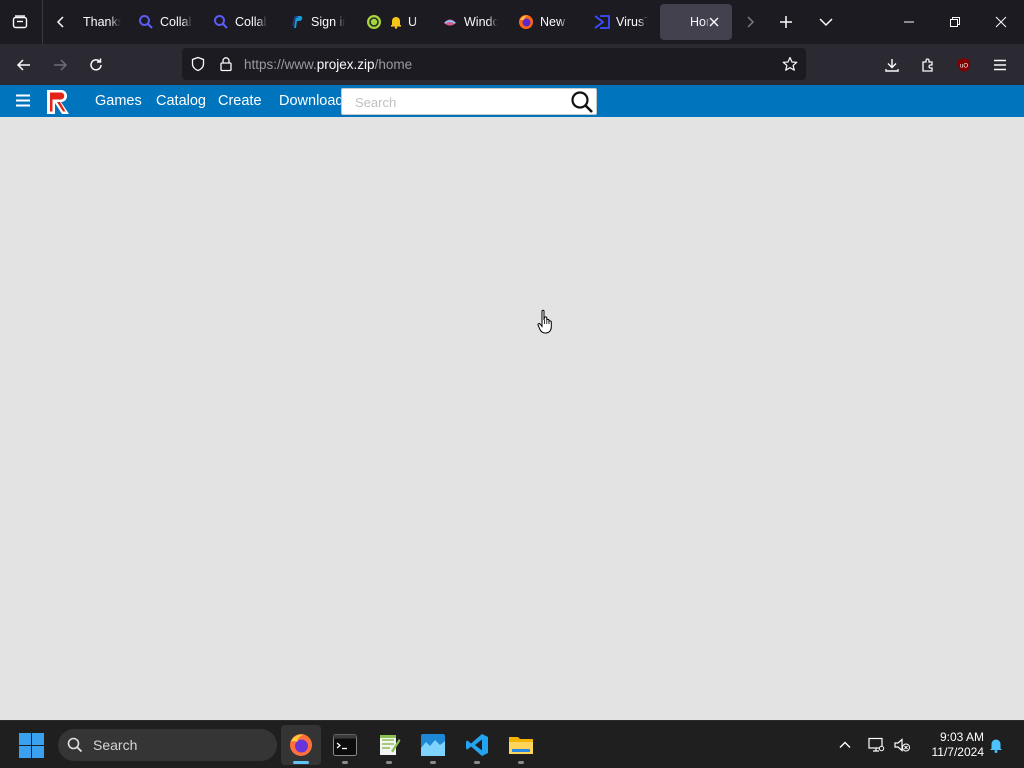 The height and width of the screenshot is (768, 1024). I want to click on list-all-tabs-button, so click(826, 22).